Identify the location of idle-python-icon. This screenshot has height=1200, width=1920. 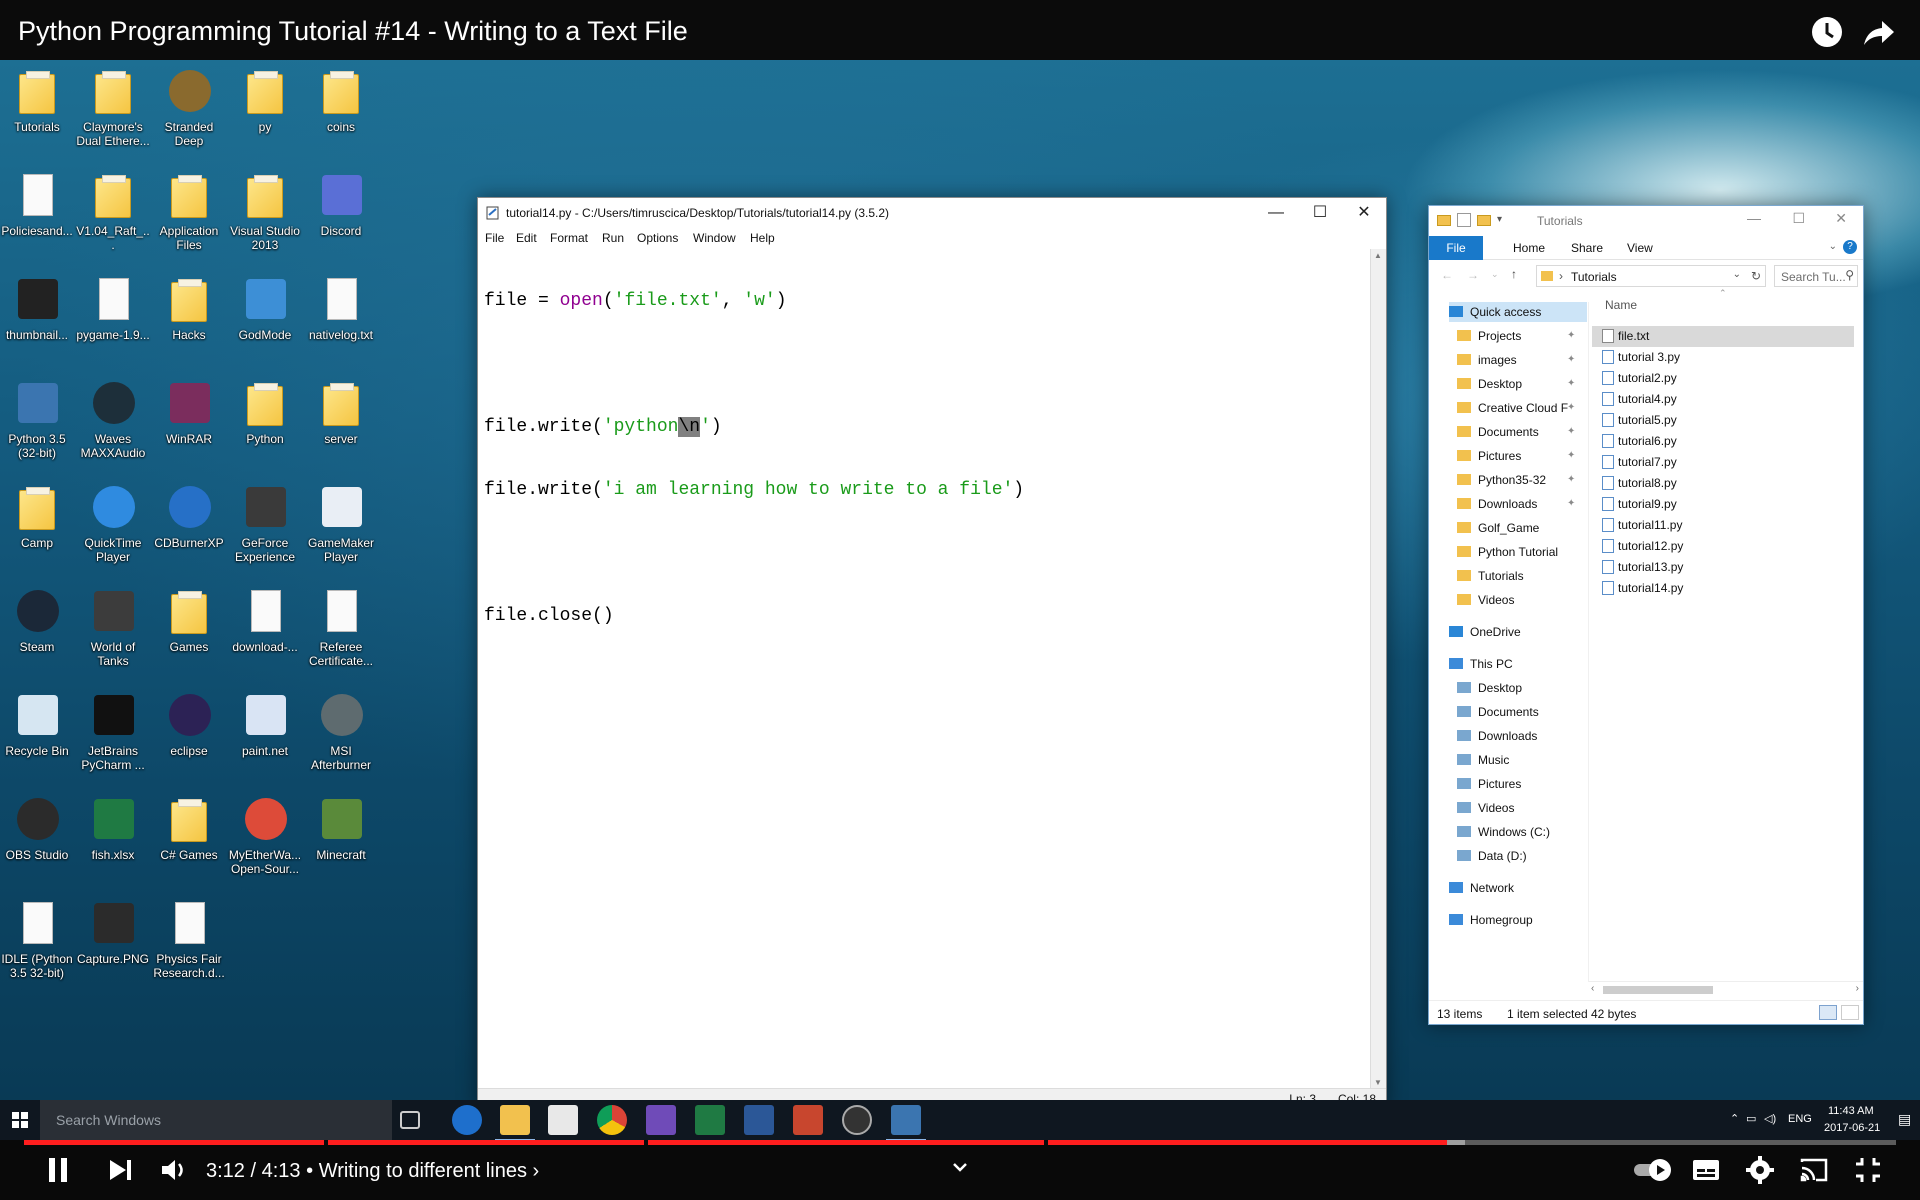
(906, 1123).